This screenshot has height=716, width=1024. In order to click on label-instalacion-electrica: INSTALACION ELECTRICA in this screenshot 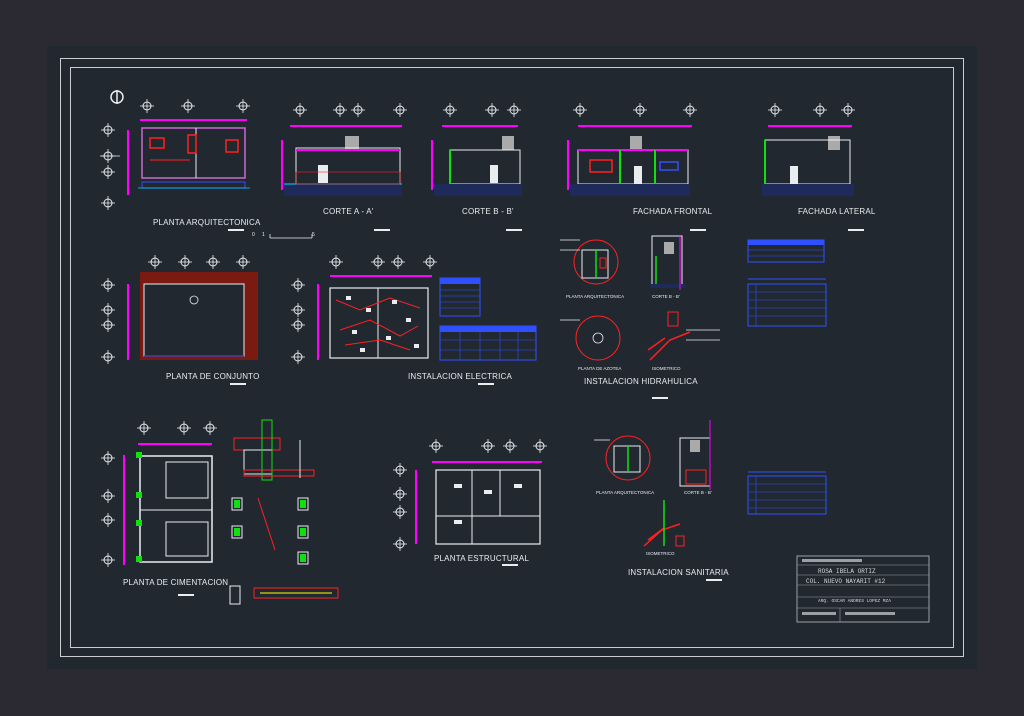, I will do `click(460, 376)`.